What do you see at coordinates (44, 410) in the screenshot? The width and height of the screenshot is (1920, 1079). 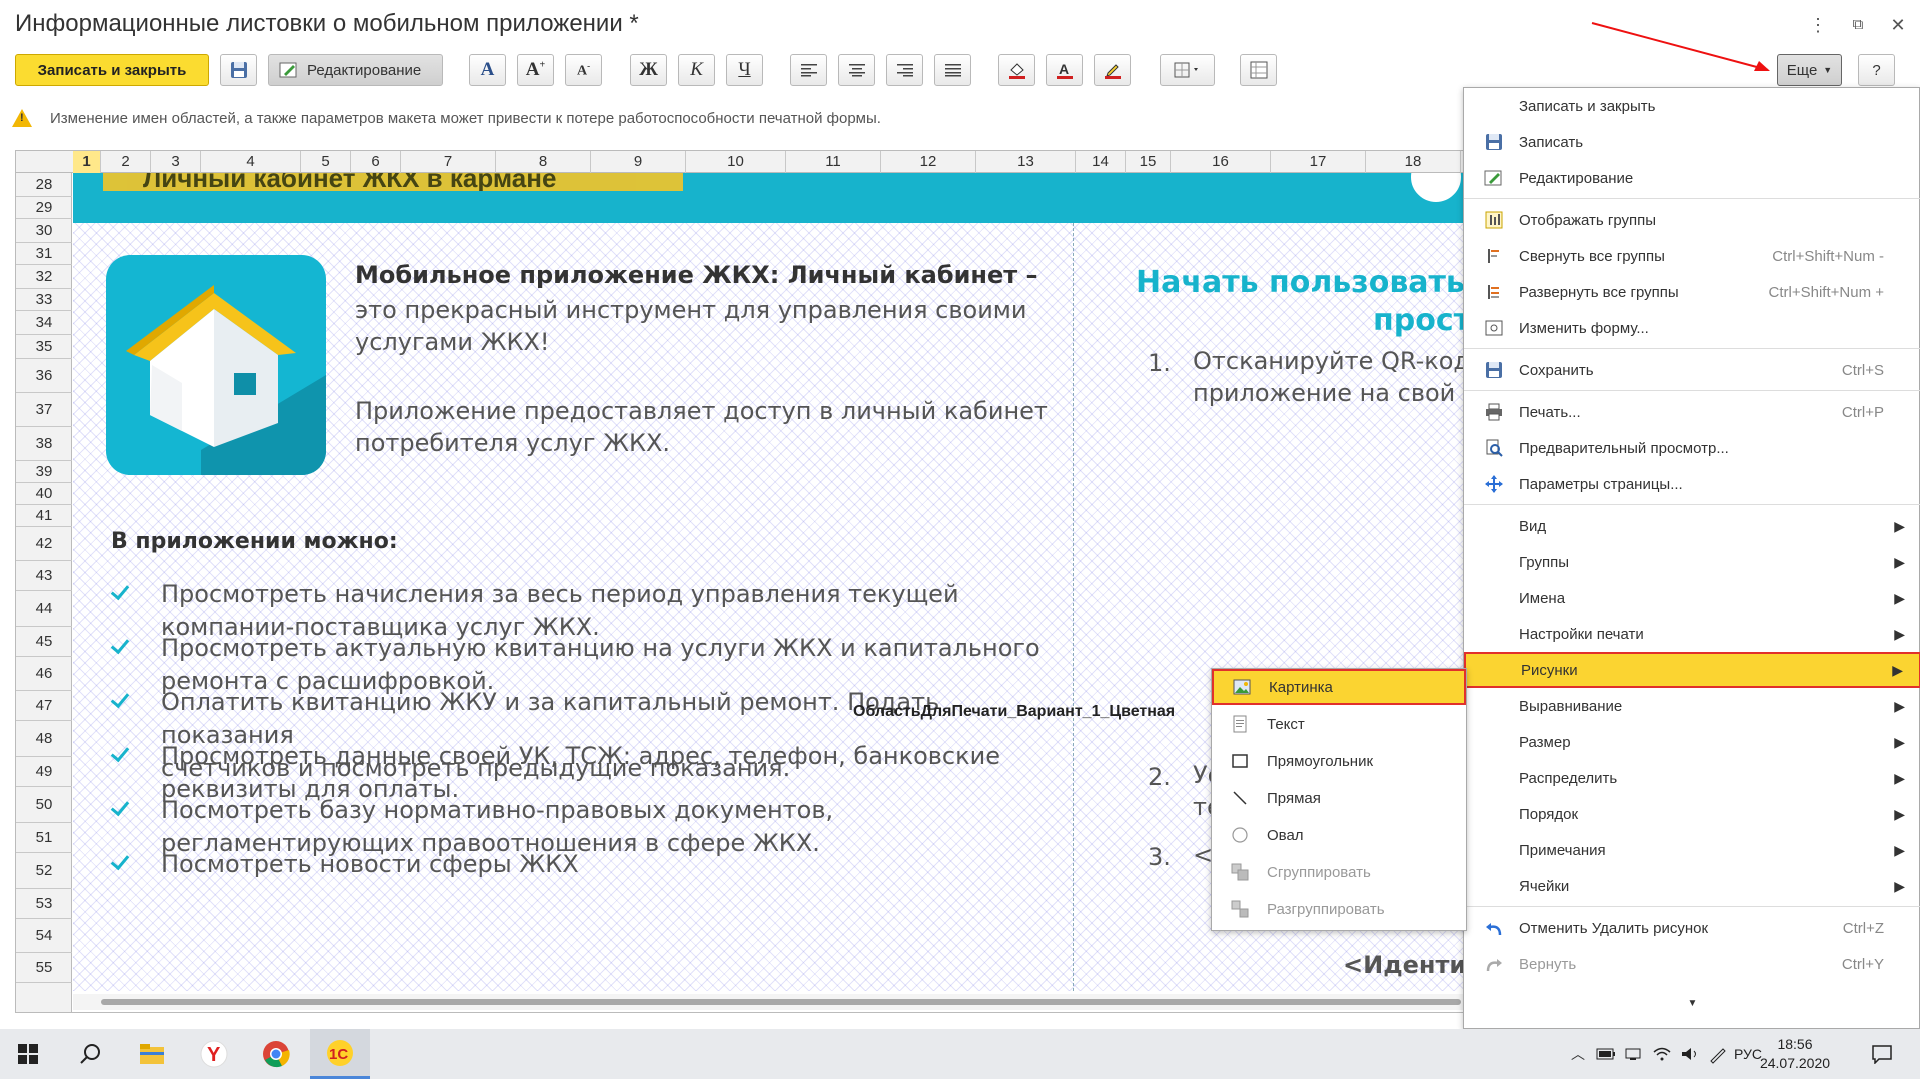 I see `row-header-cell: 37` at bounding box center [44, 410].